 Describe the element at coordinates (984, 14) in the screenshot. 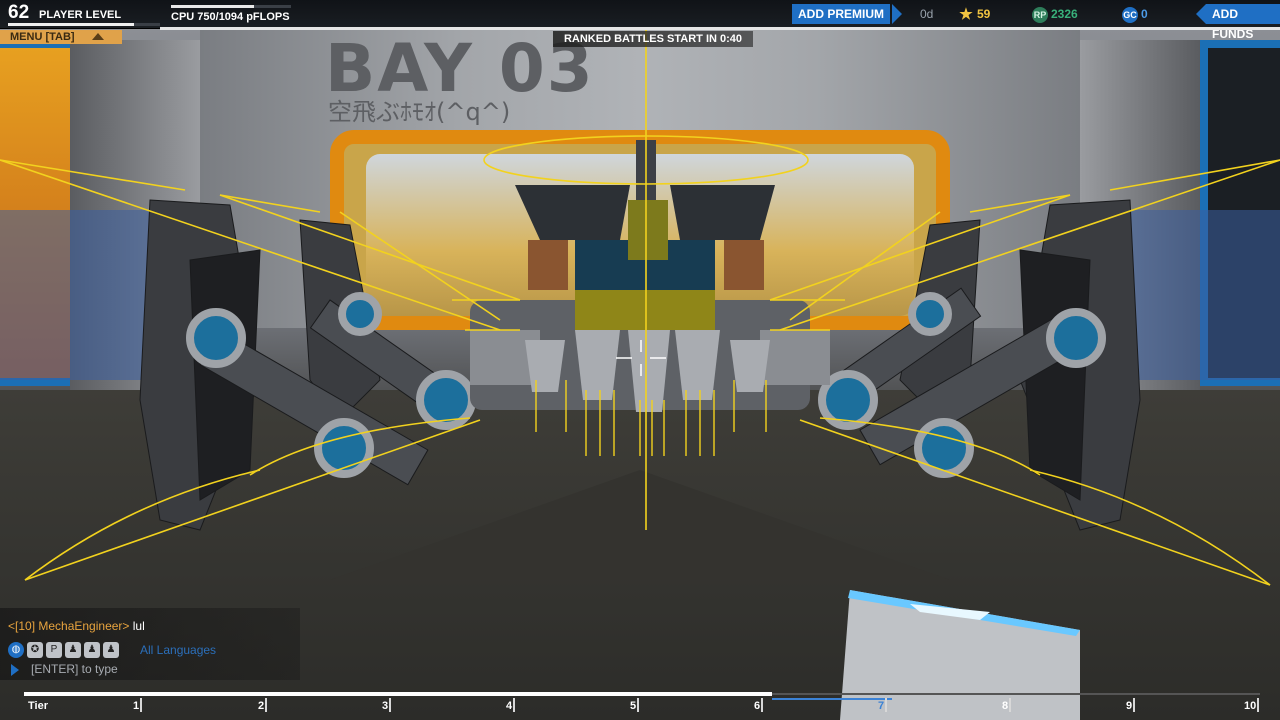

I see `stars-value: 59` at that location.